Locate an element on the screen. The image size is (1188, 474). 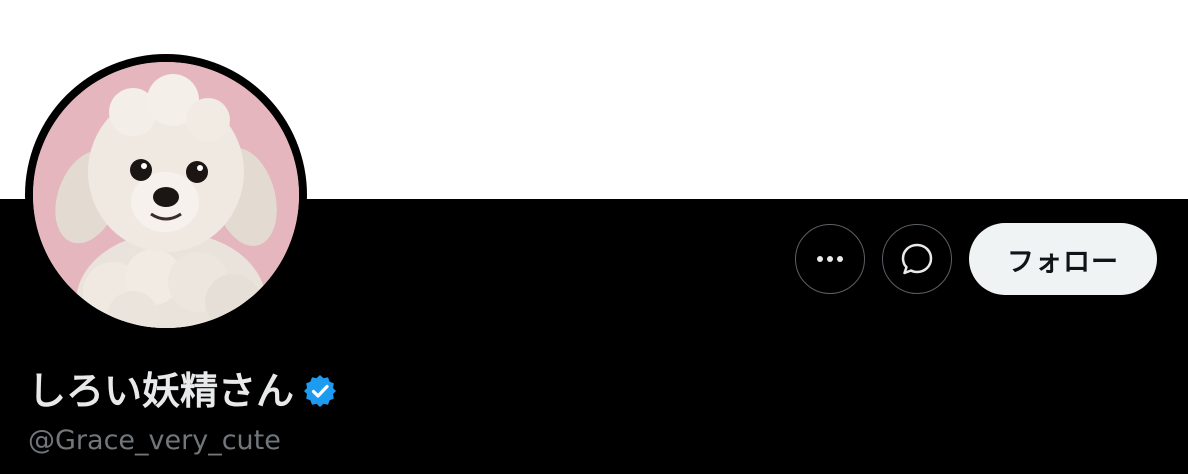
chat-bubble-icon is located at coordinates (917, 259).